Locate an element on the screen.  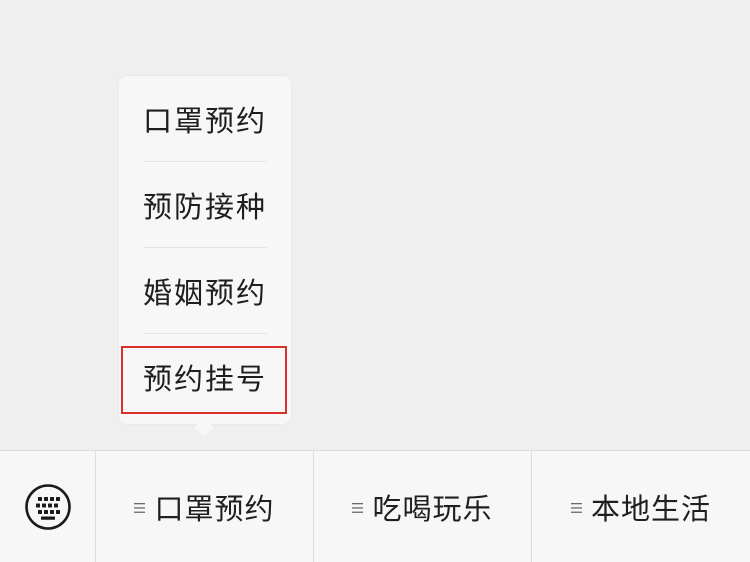
keyboard-toggle-button is located at coordinates (48, 506).